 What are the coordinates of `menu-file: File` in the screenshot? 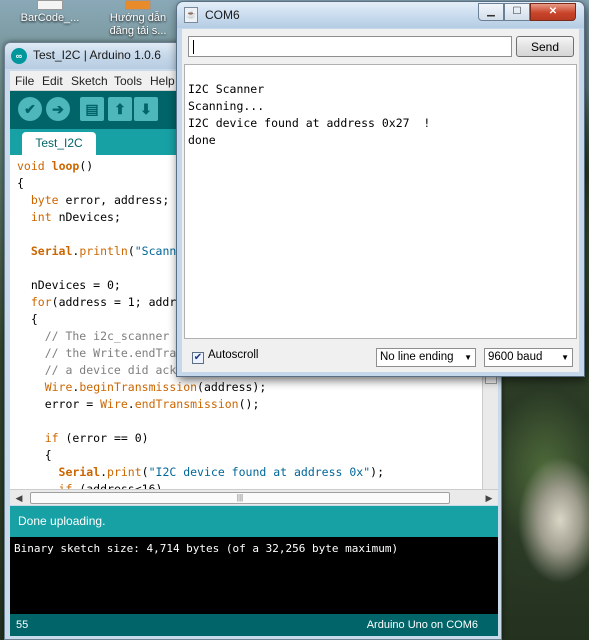 It's located at (24, 81).